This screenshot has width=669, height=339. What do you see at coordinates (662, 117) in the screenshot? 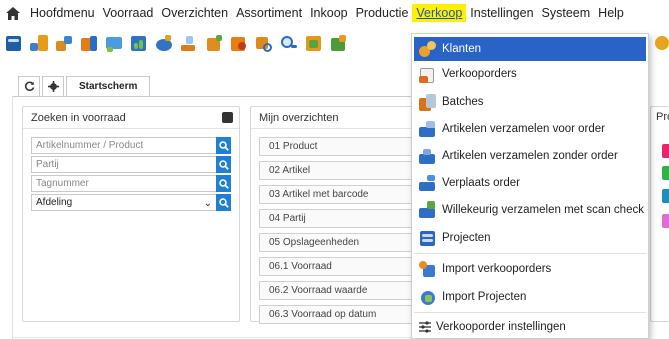
I see `panel-title: Pro` at bounding box center [662, 117].